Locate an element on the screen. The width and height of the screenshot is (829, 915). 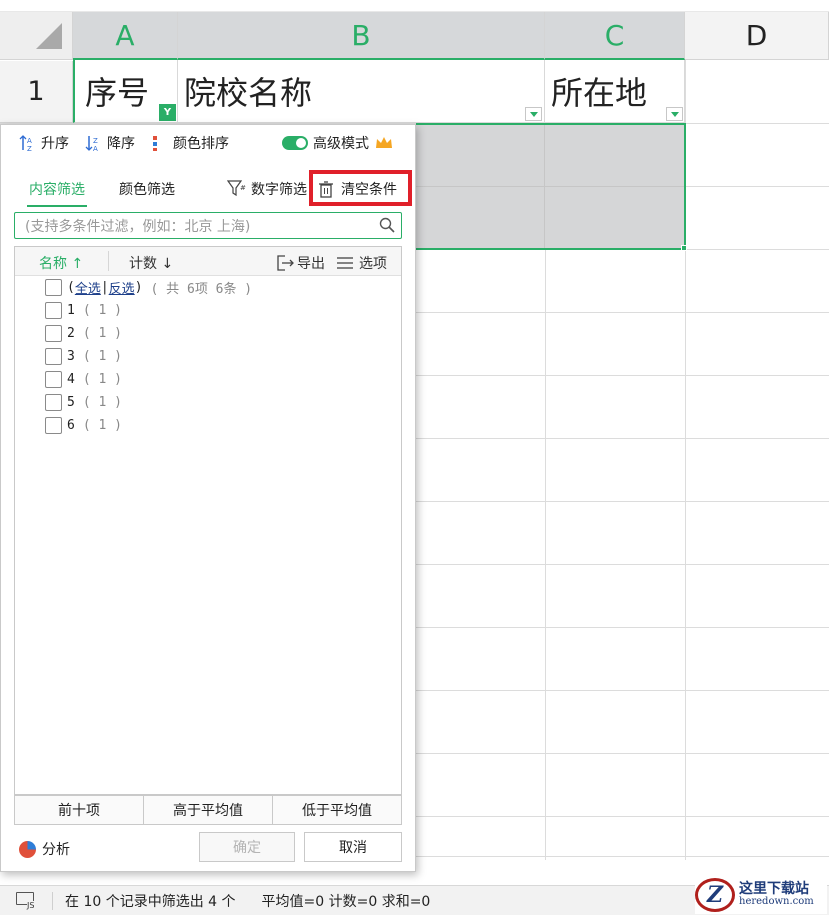
sort-descending-label: 降序 is located at coordinates (121, 144).